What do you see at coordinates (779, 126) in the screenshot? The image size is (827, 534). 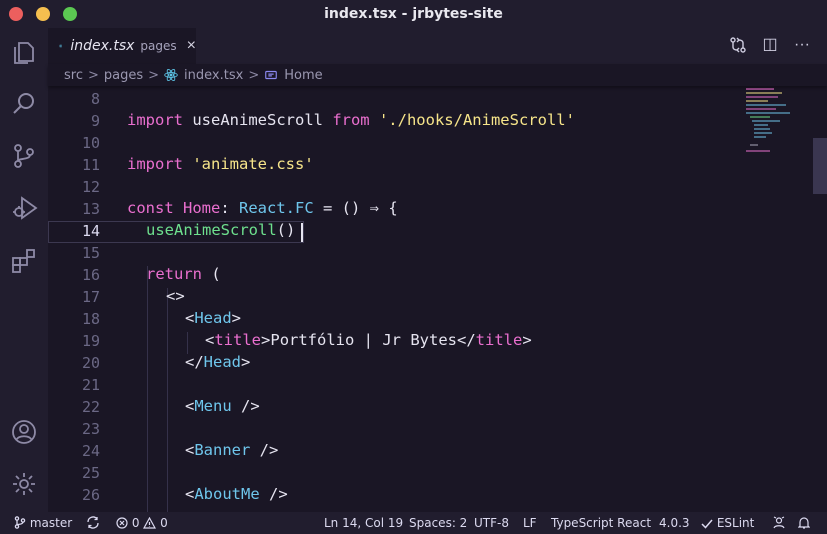 I see `minimap` at bounding box center [779, 126].